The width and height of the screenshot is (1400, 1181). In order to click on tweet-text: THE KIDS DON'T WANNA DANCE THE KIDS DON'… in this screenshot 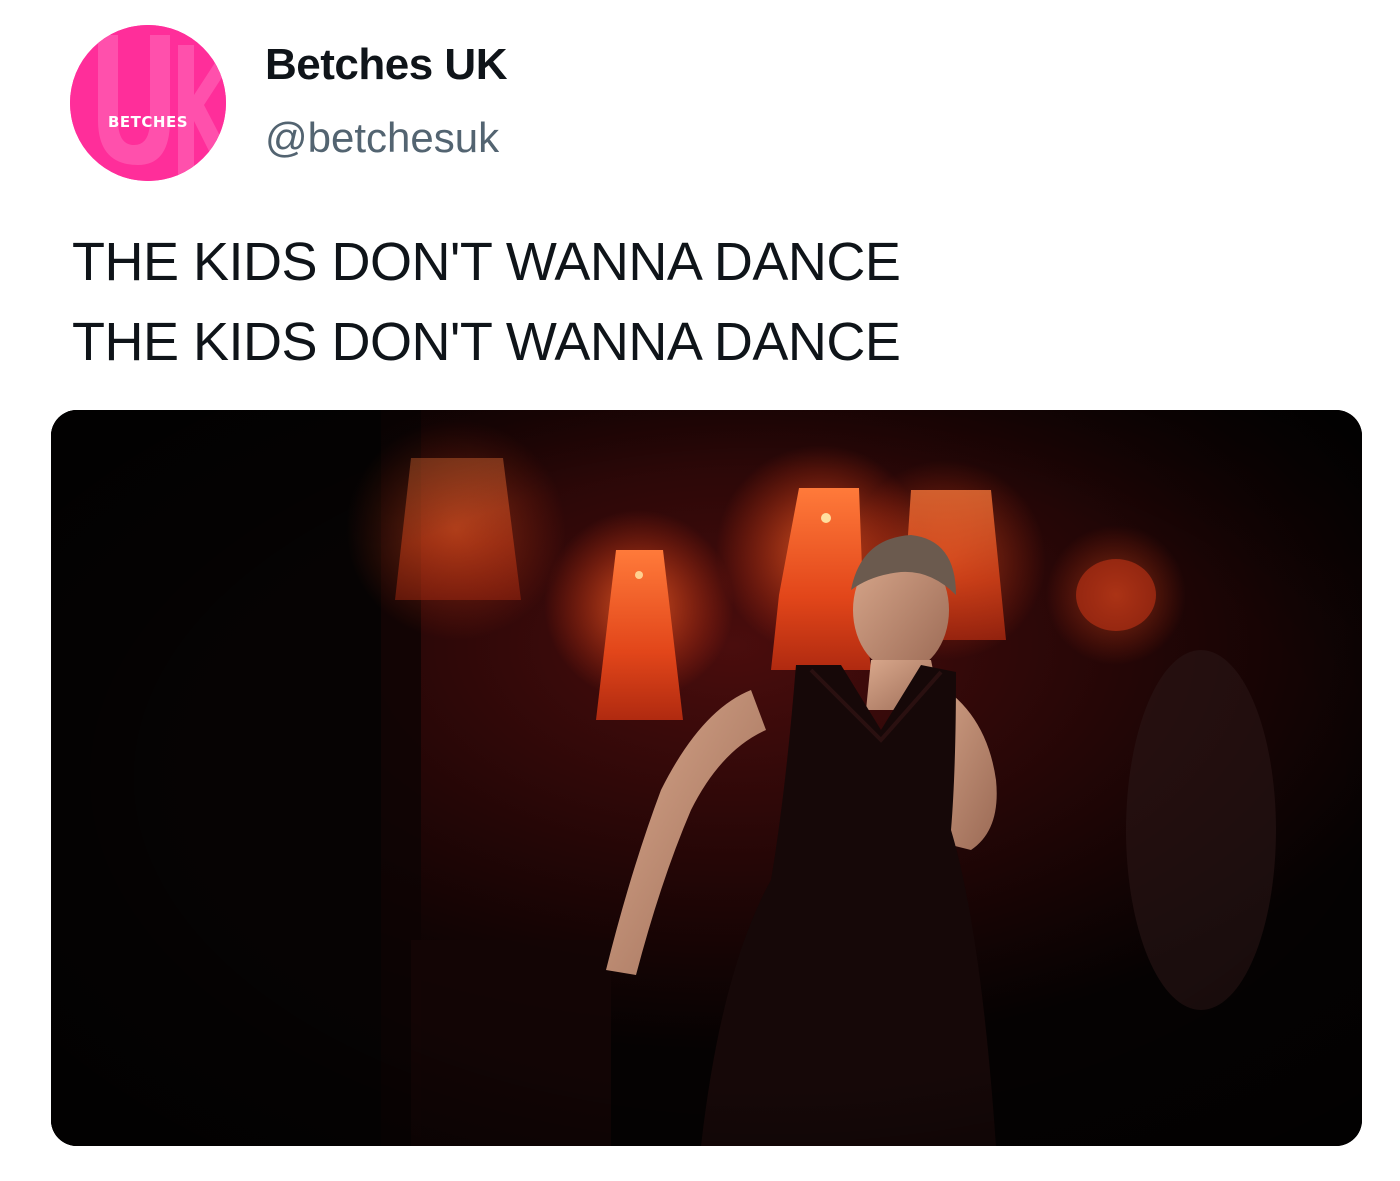, I will do `click(486, 302)`.